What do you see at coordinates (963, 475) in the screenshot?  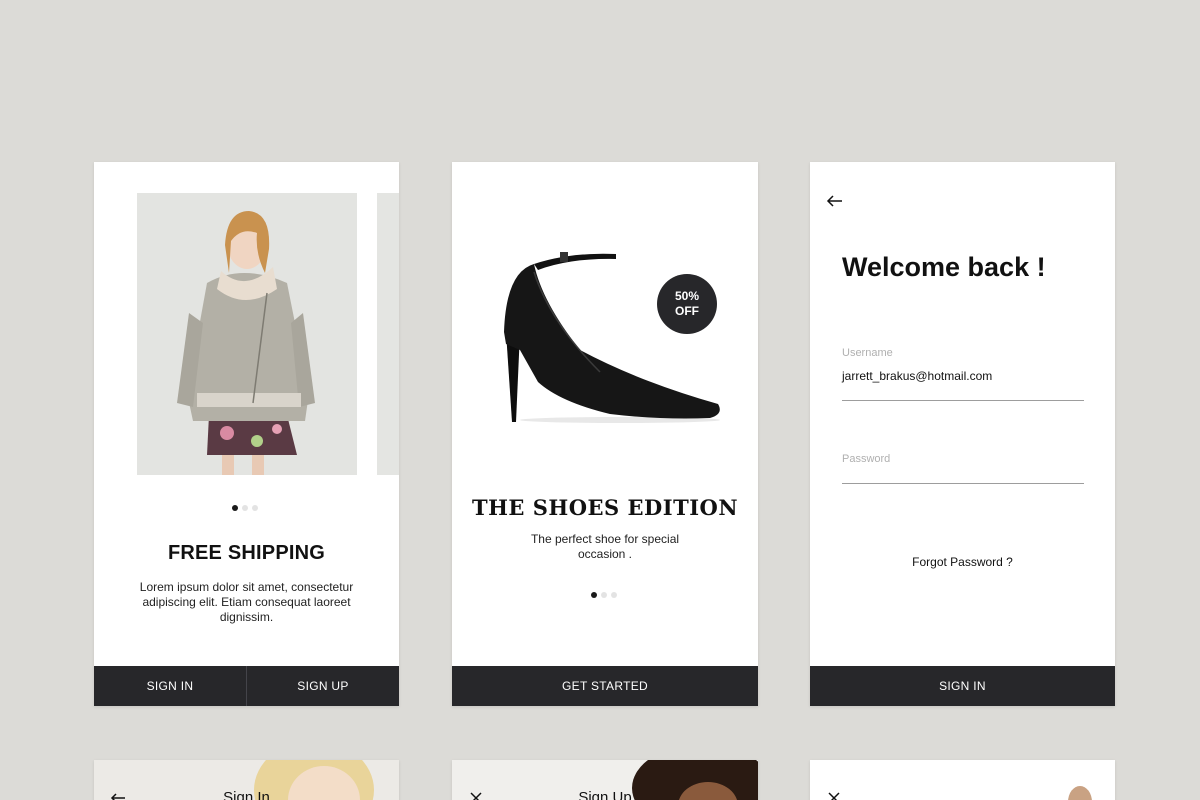 I see `password-field` at bounding box center [963, 475].